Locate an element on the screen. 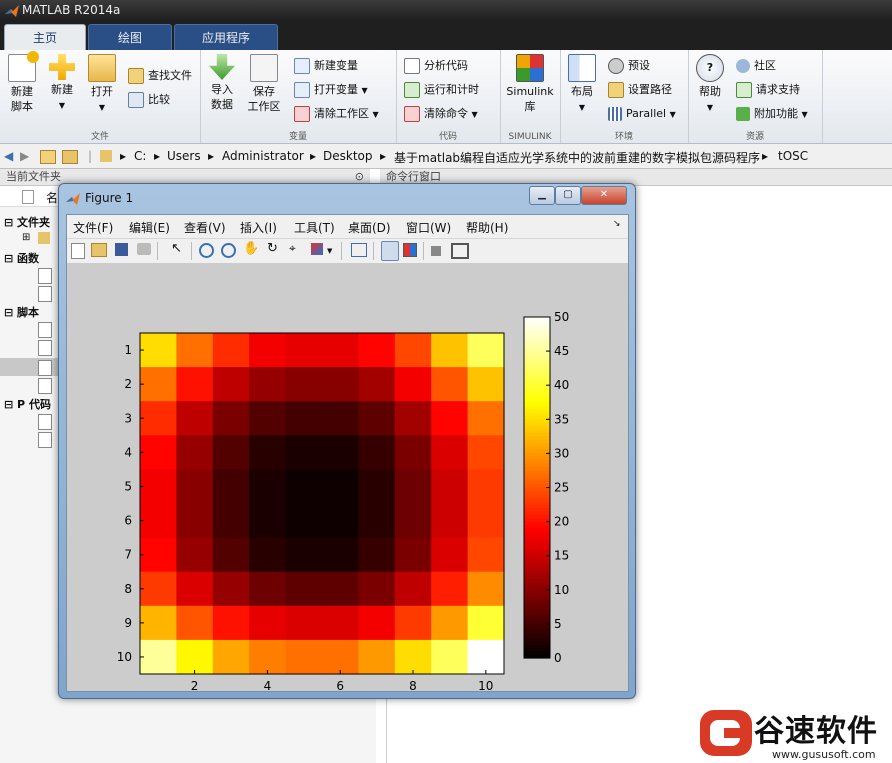 This screenshot has height=763, width=892. folder-icon is located at coordinates (106, 156).